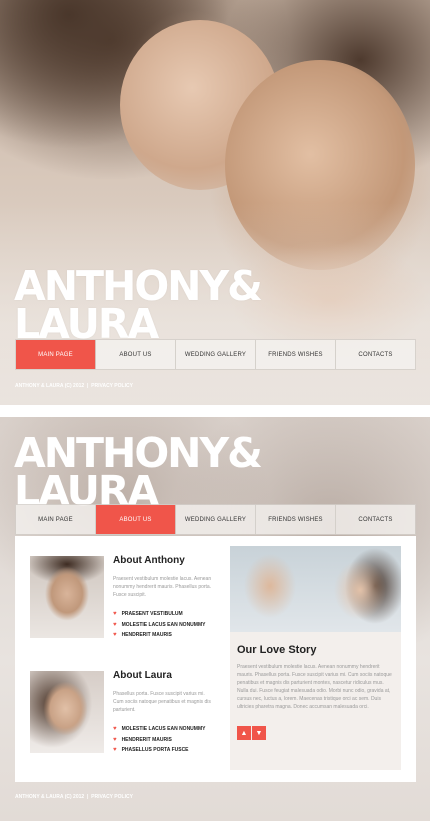 The width and height of the screenshot is (430, 821). Describe the element at coordinates (86, 323) in the screenshot. I see `logo-line-2: LAURA` at that location.